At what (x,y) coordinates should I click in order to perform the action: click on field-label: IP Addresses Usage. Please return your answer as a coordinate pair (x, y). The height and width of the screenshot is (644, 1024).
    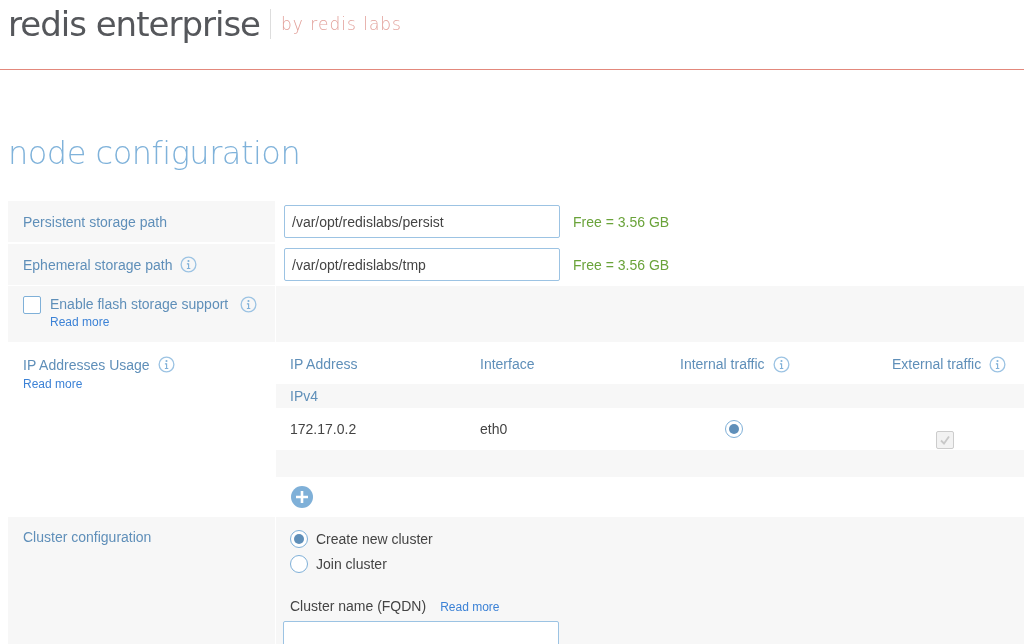
    Looking at the image, I should click on (86, 364).